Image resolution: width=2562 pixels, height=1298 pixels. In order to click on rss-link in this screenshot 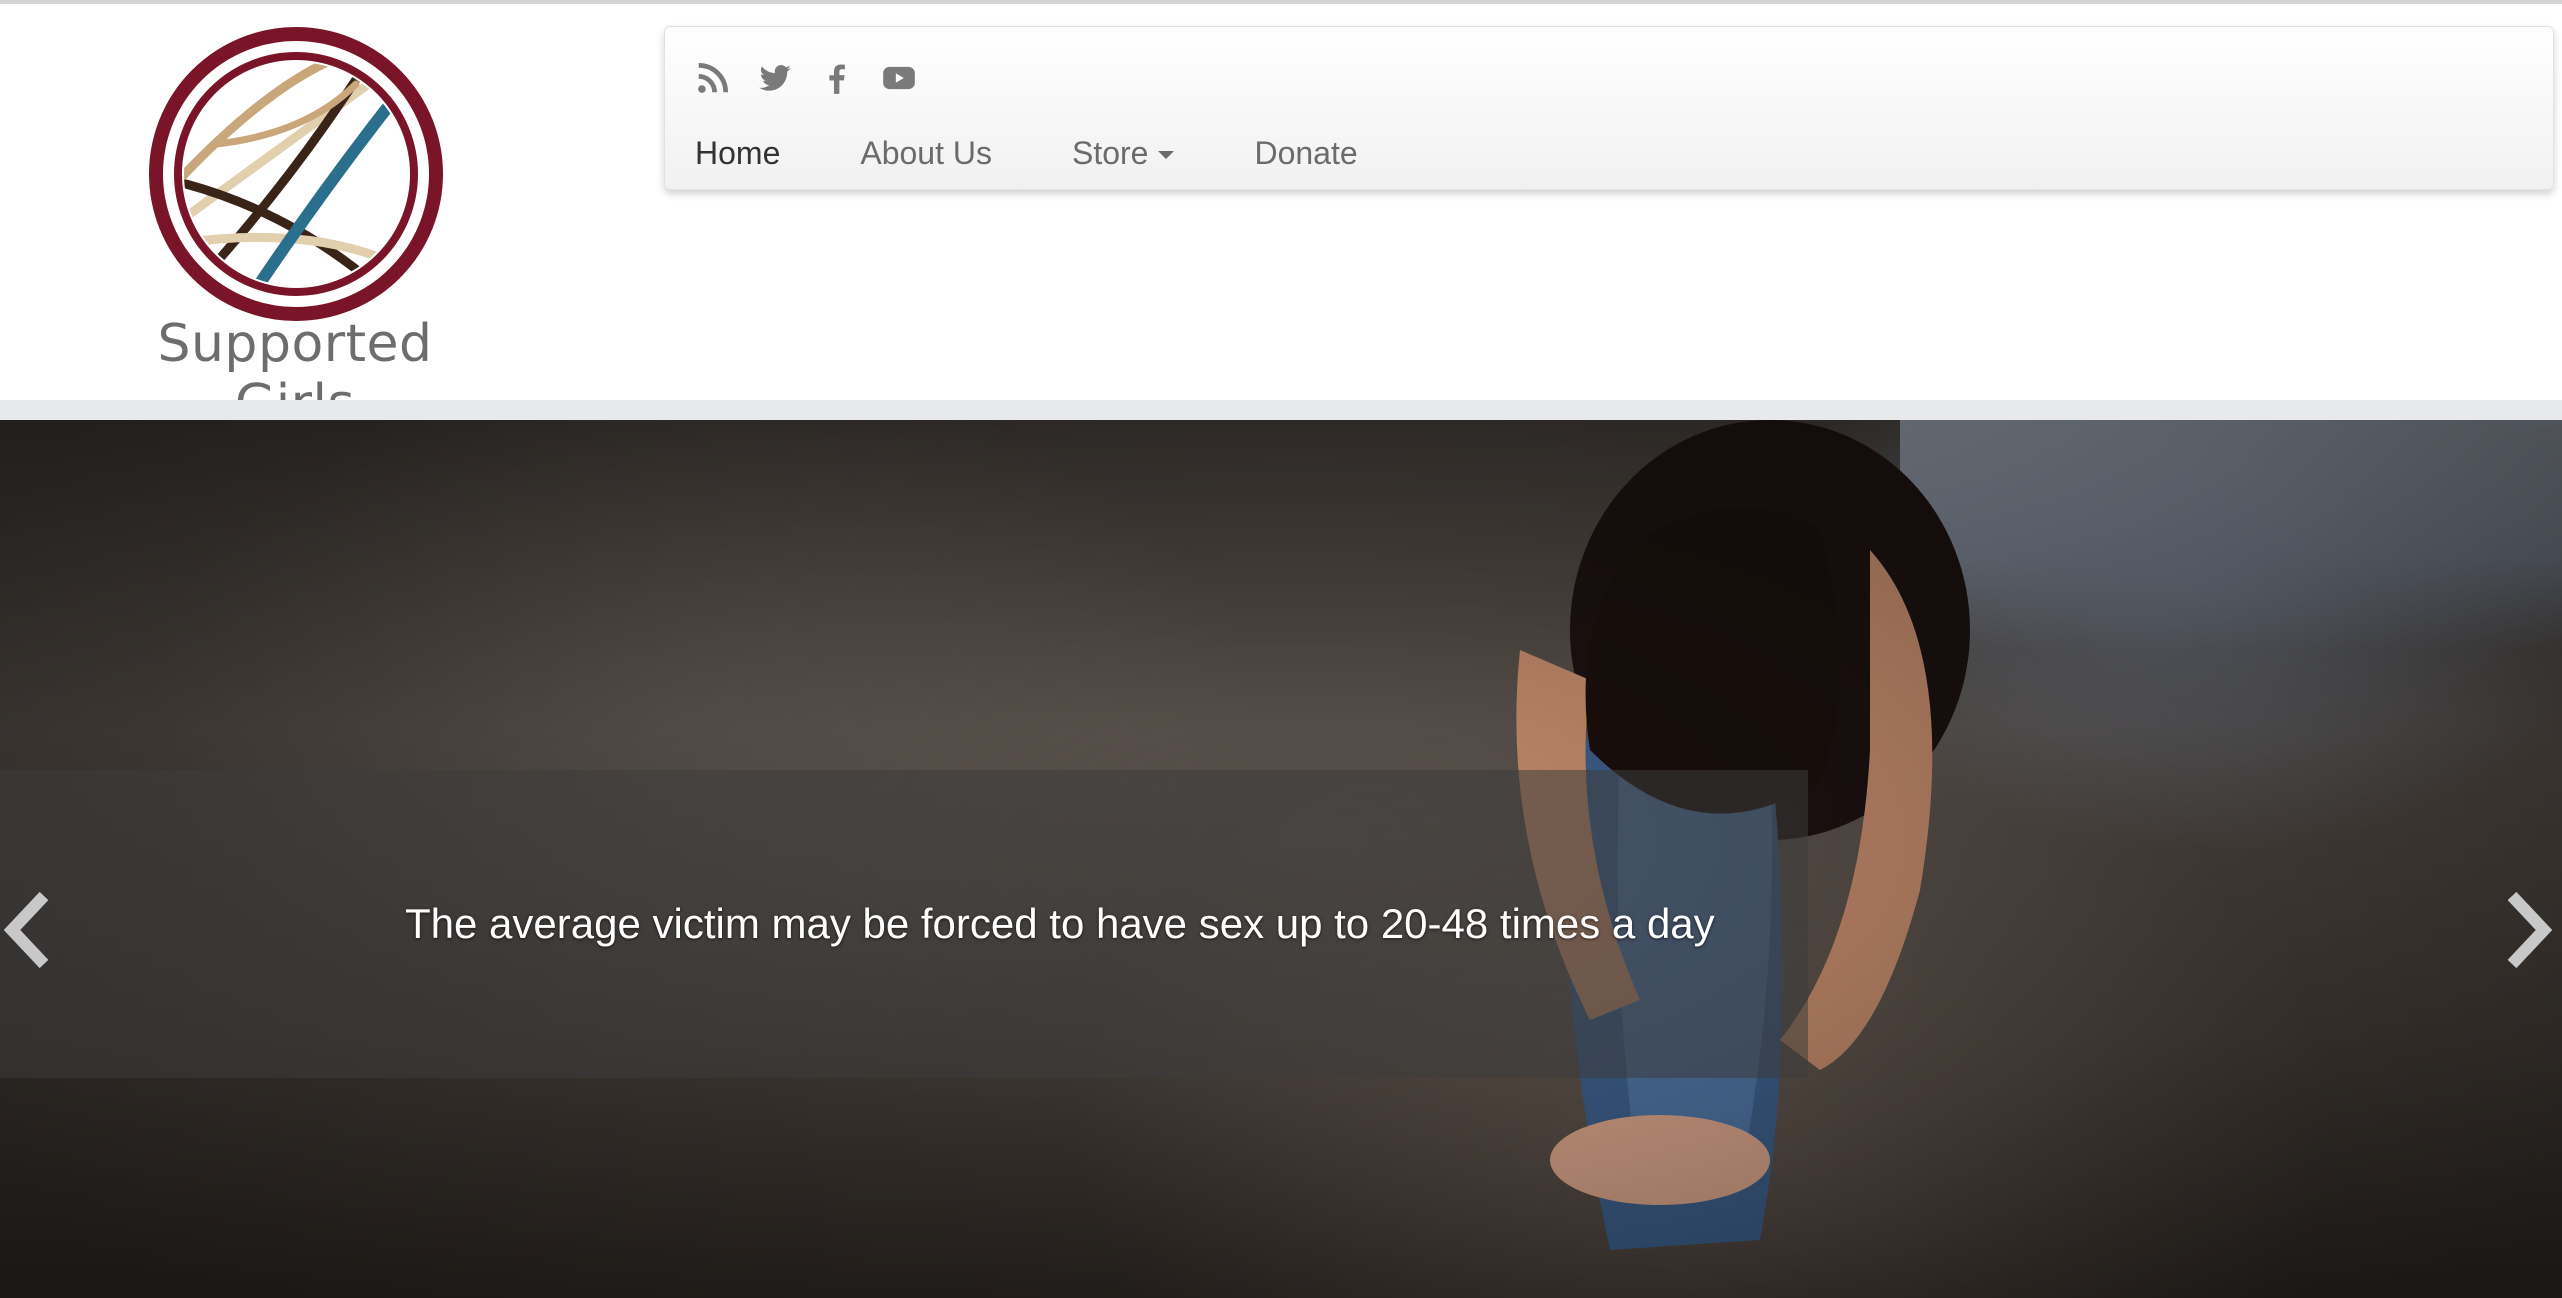, I will do `click(713, 78)`.